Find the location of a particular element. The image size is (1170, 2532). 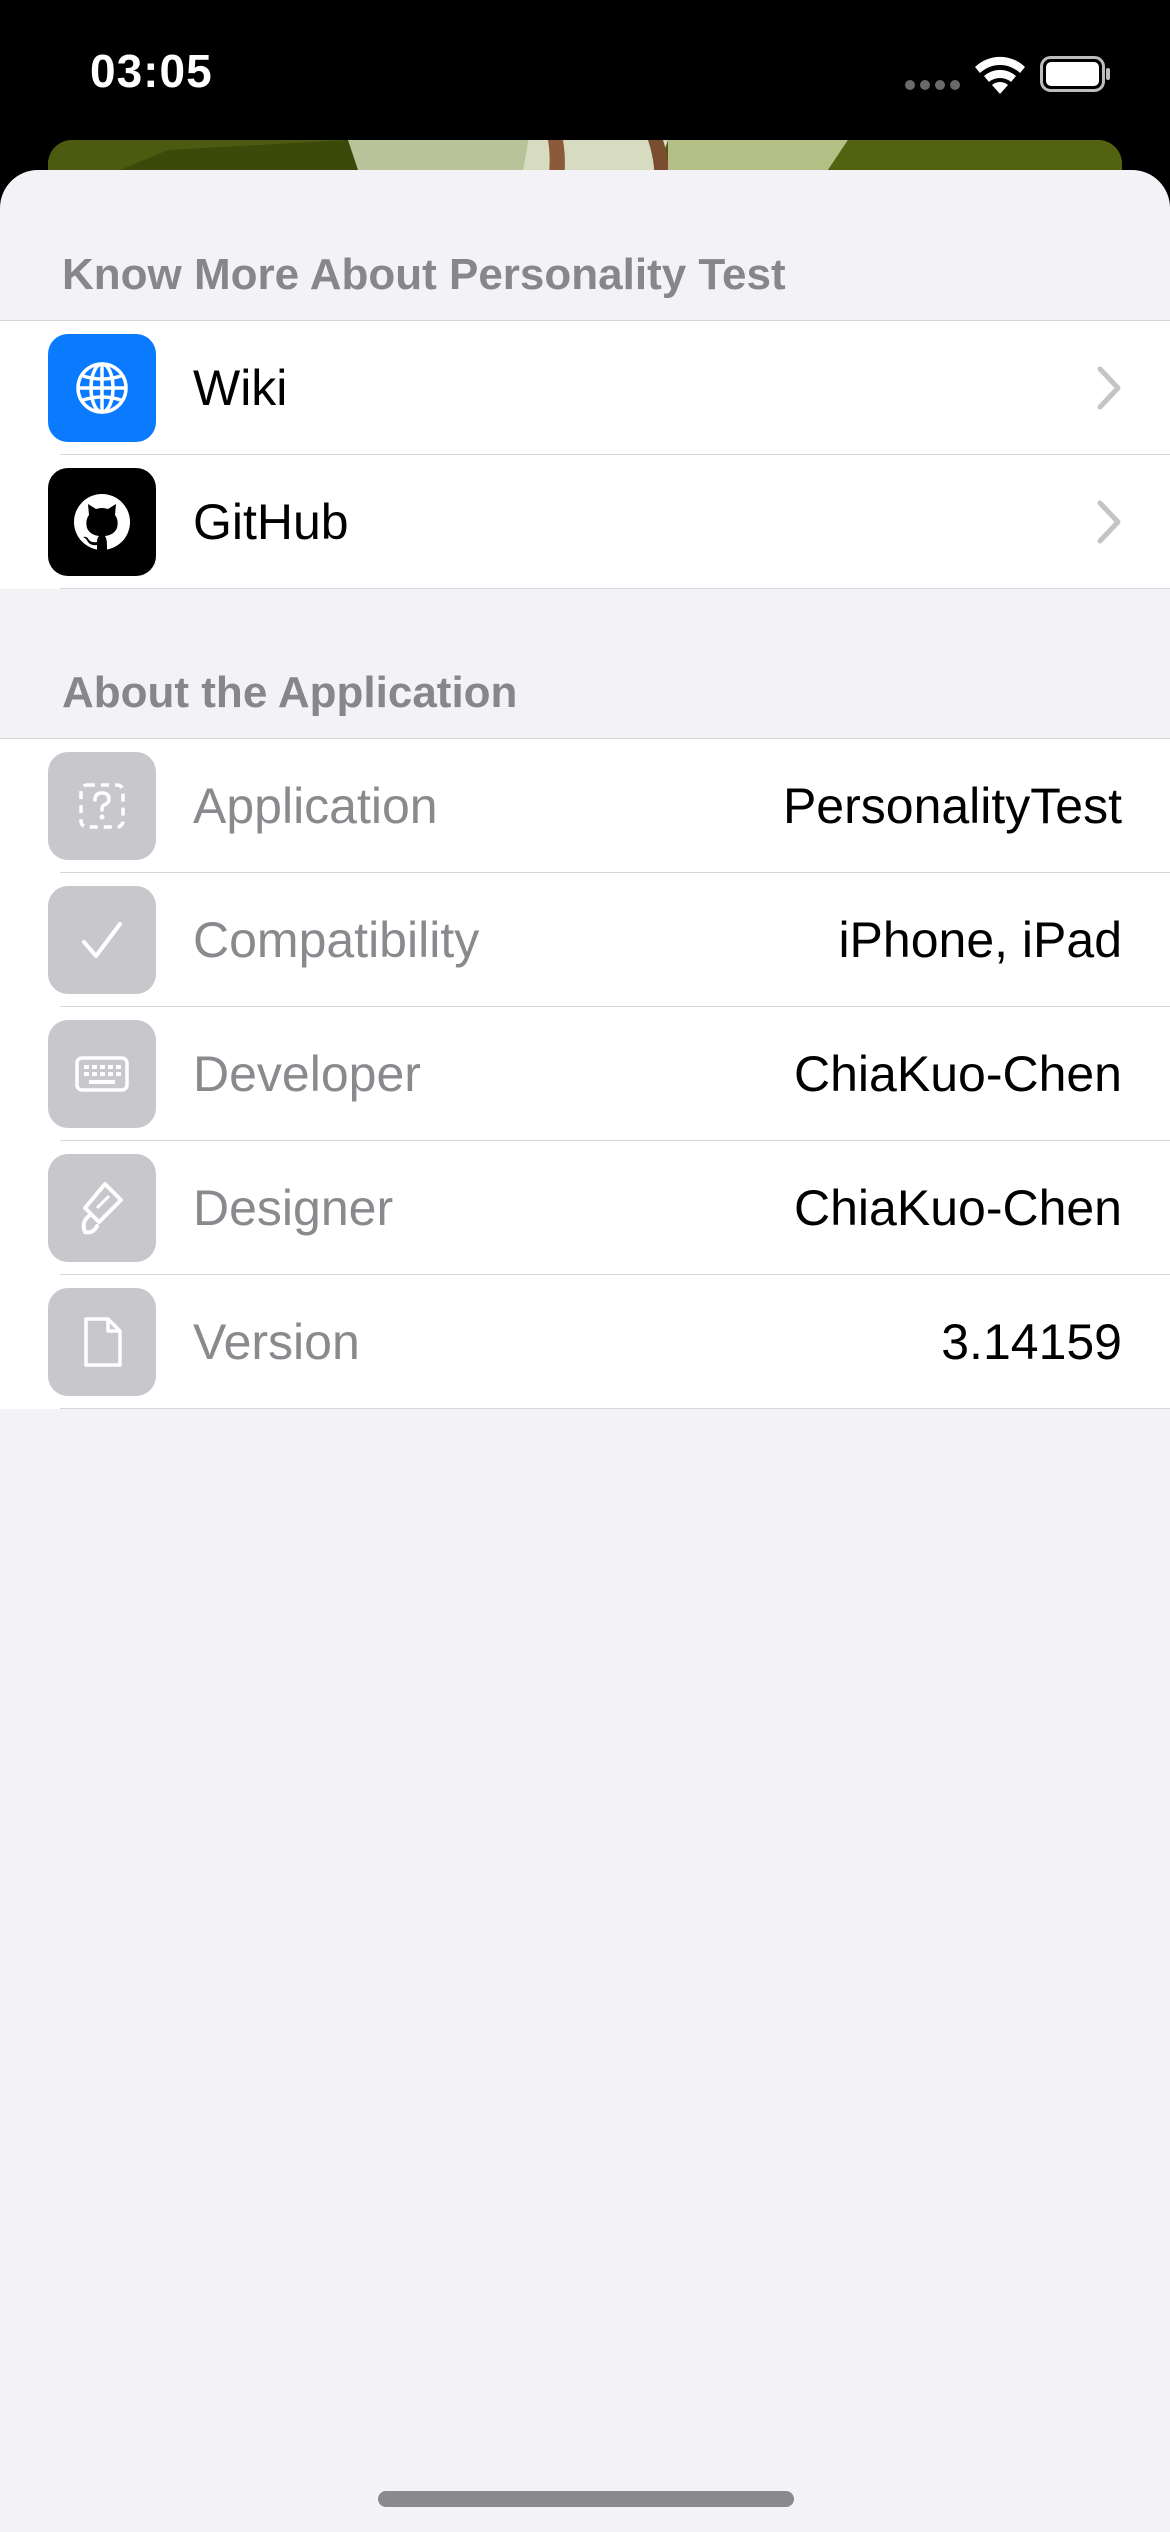

home-indicator is located at coordinates (586, 2499).